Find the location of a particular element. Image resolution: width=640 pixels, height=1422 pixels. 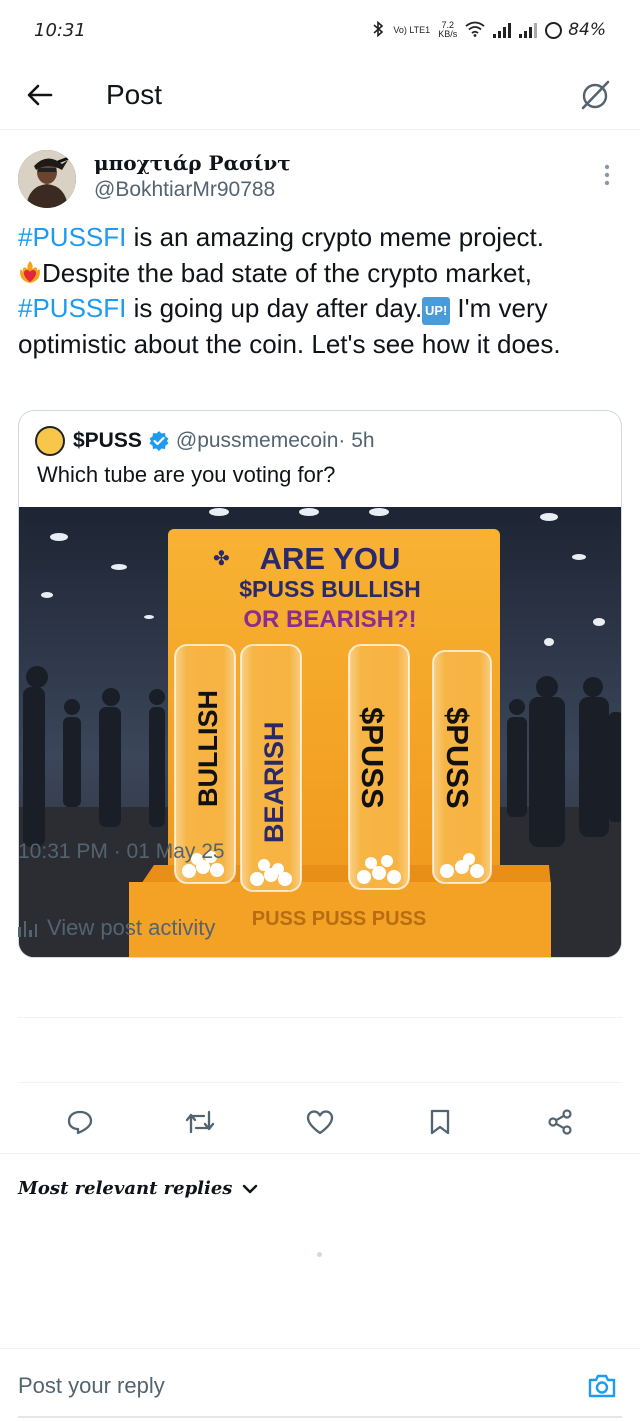

chevron-down-icon is located at coordinates (250, 1188).